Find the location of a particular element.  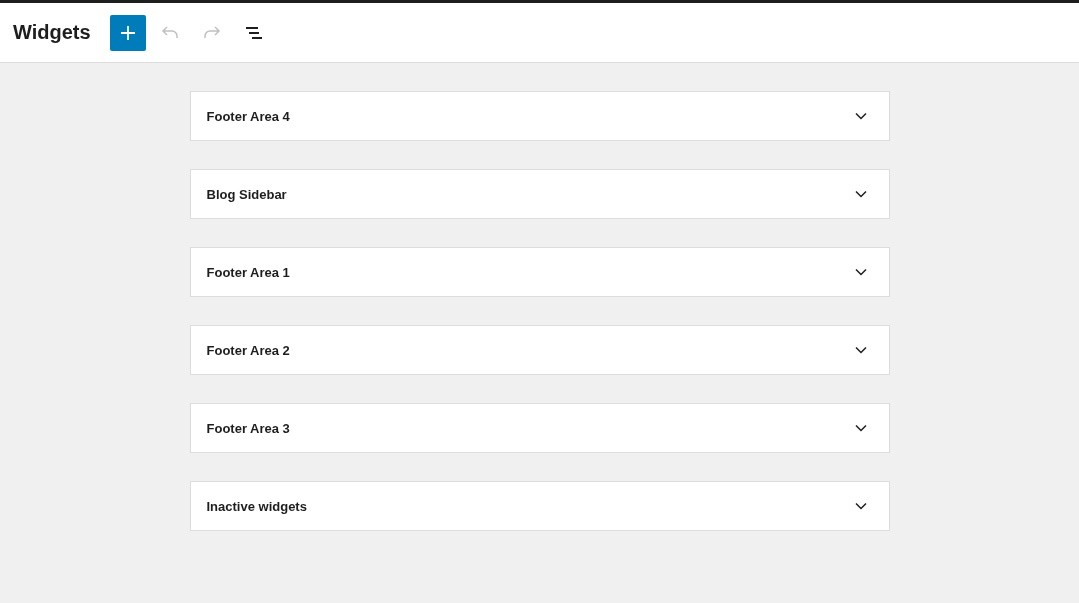

page-title: Widgets is located at coordinates (52, 32).